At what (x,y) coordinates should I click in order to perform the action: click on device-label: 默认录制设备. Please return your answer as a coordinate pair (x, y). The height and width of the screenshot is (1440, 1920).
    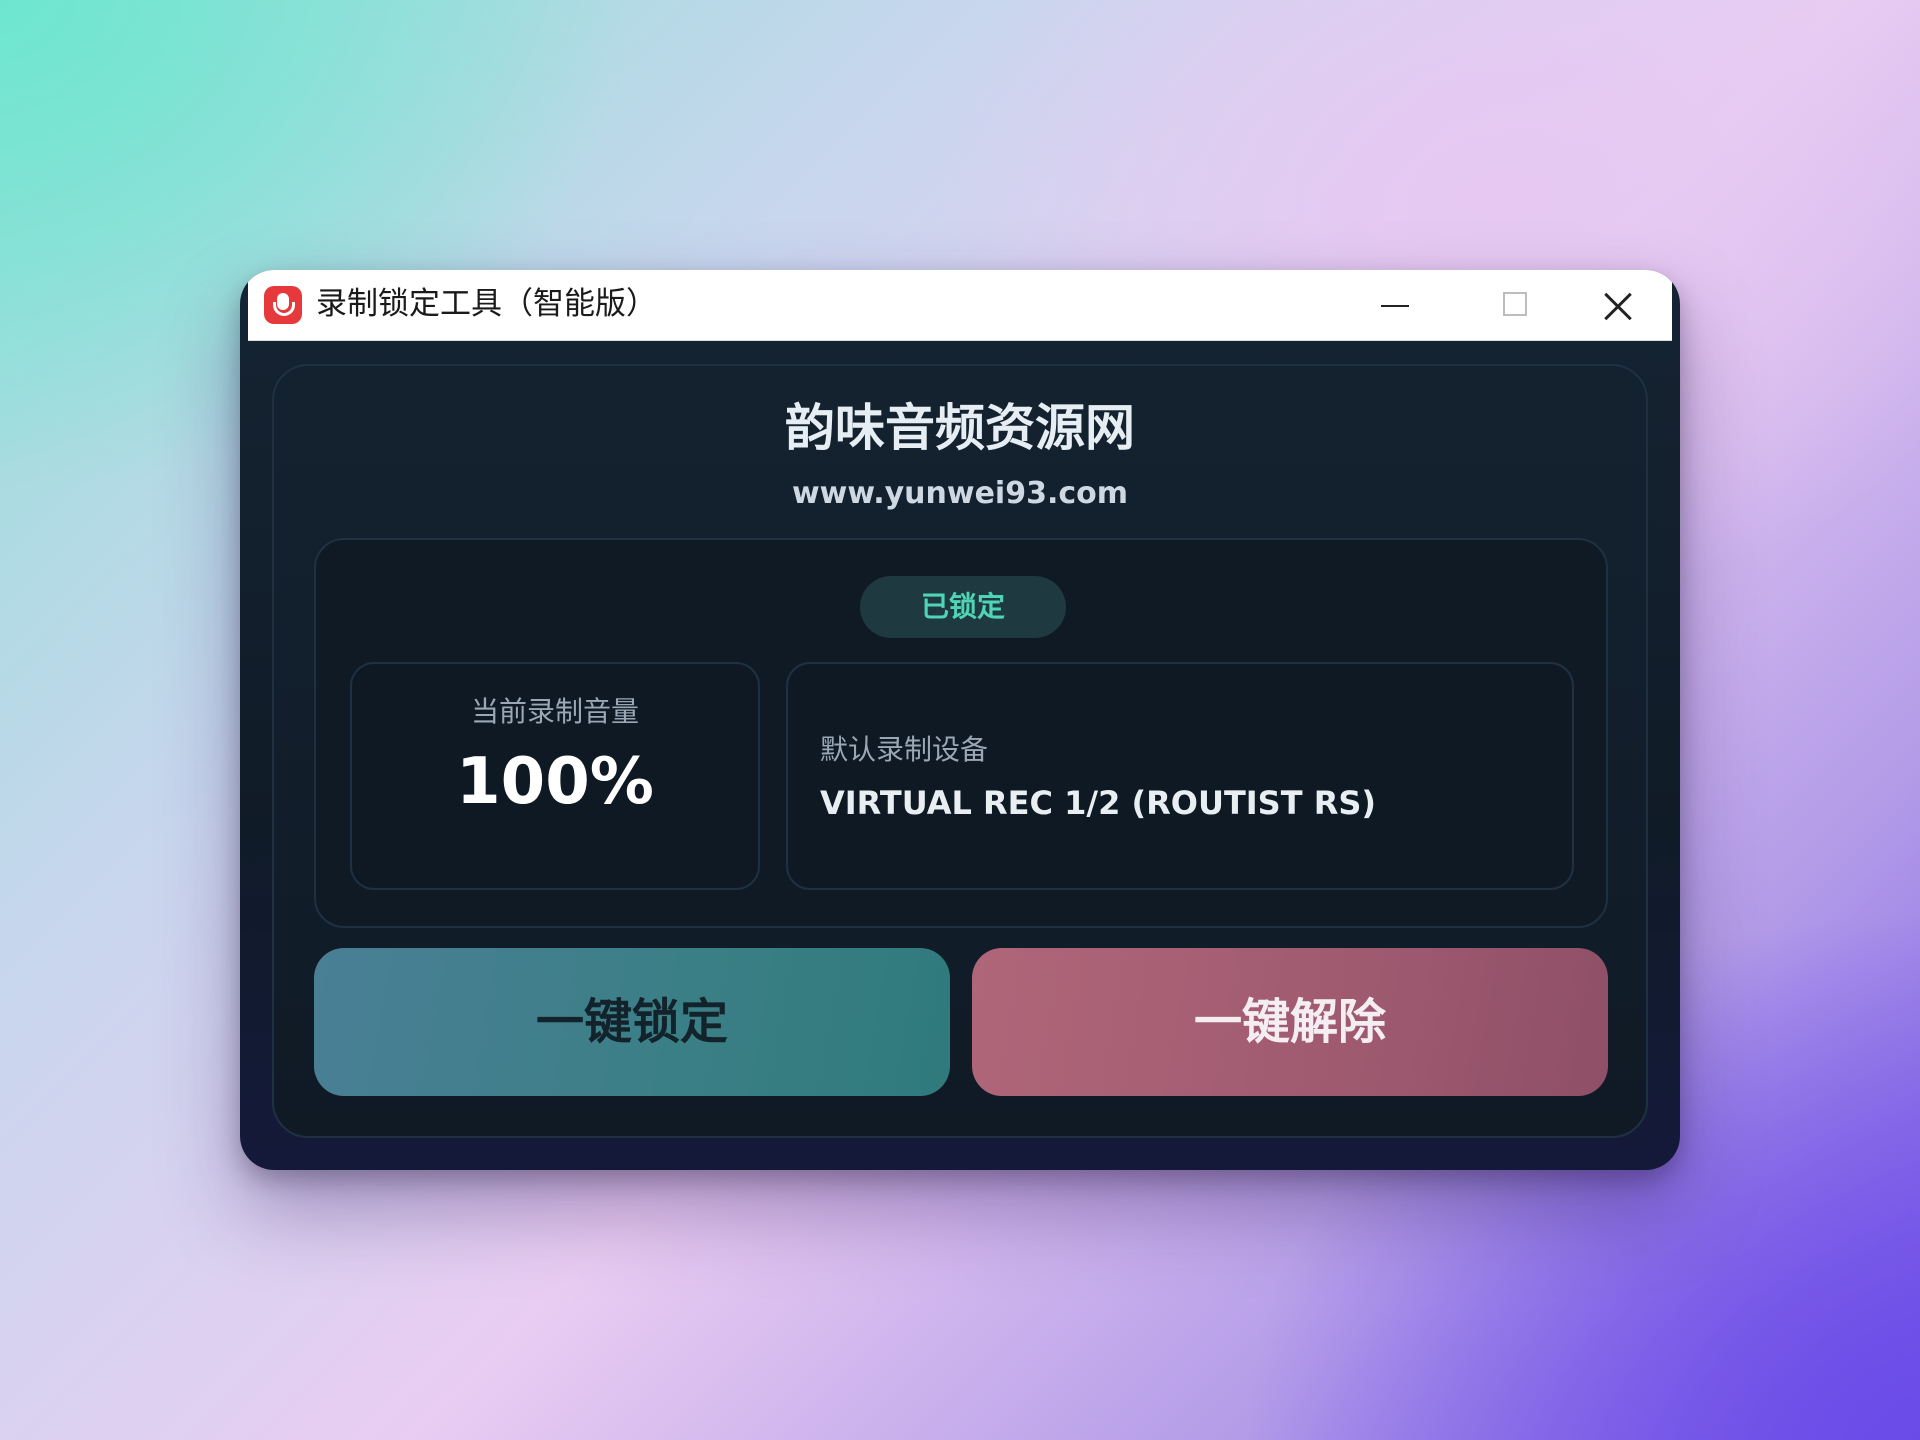
    Looking at the image, I should click on (904, 749).